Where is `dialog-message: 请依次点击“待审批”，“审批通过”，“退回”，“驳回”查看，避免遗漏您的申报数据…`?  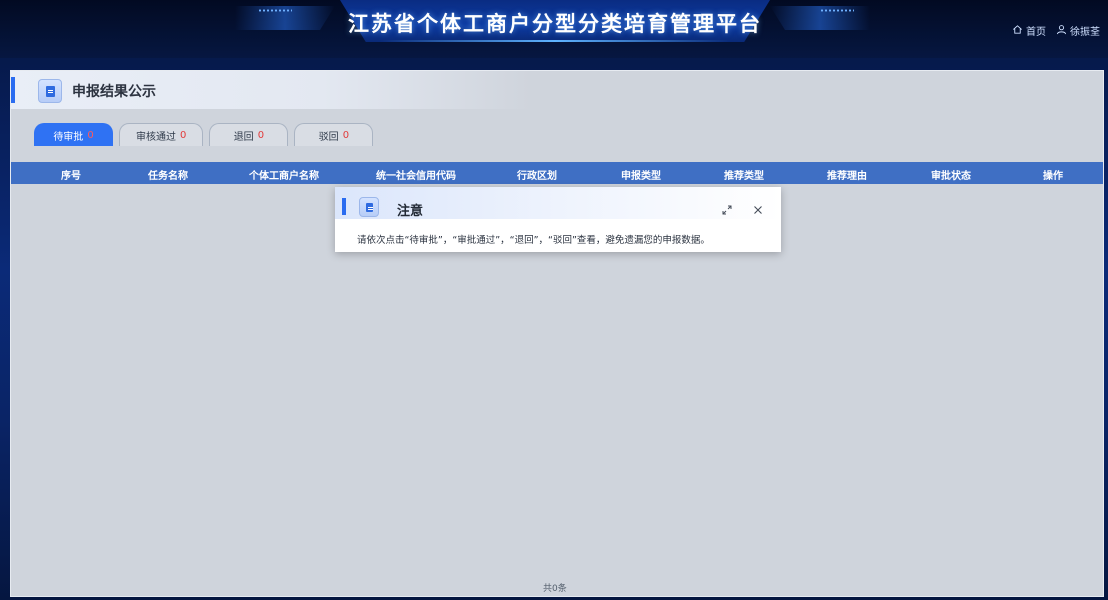 dialog-message: 请依次点击“待审批”，“审批通过”，“退回”，“驳回”查看，避免遗漏您的申报数据… is located at coordinates (533, 240).